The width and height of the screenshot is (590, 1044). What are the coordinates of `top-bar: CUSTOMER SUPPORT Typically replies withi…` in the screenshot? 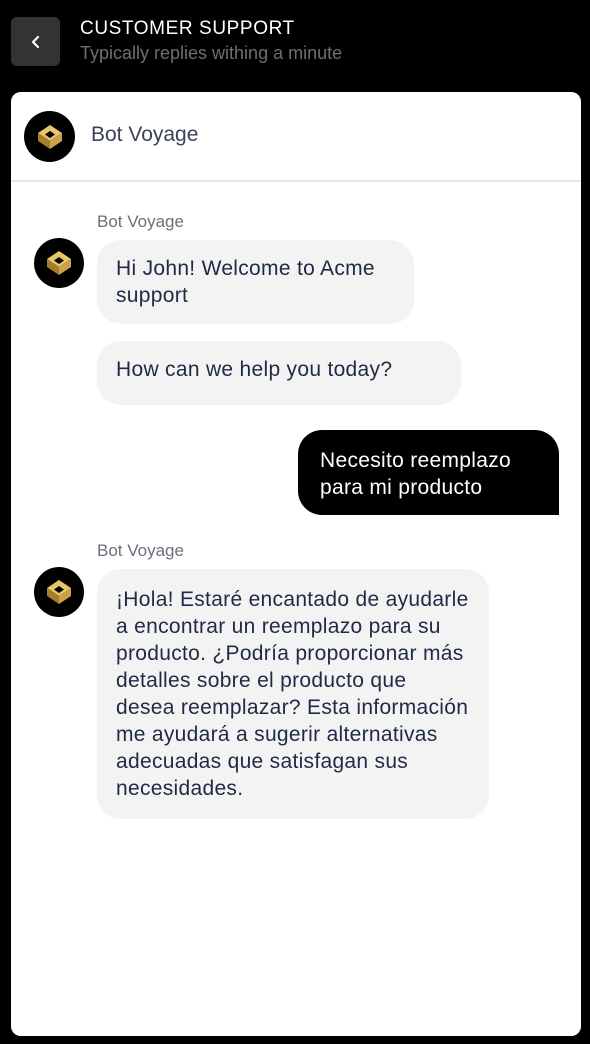 It's located at (295, 46).